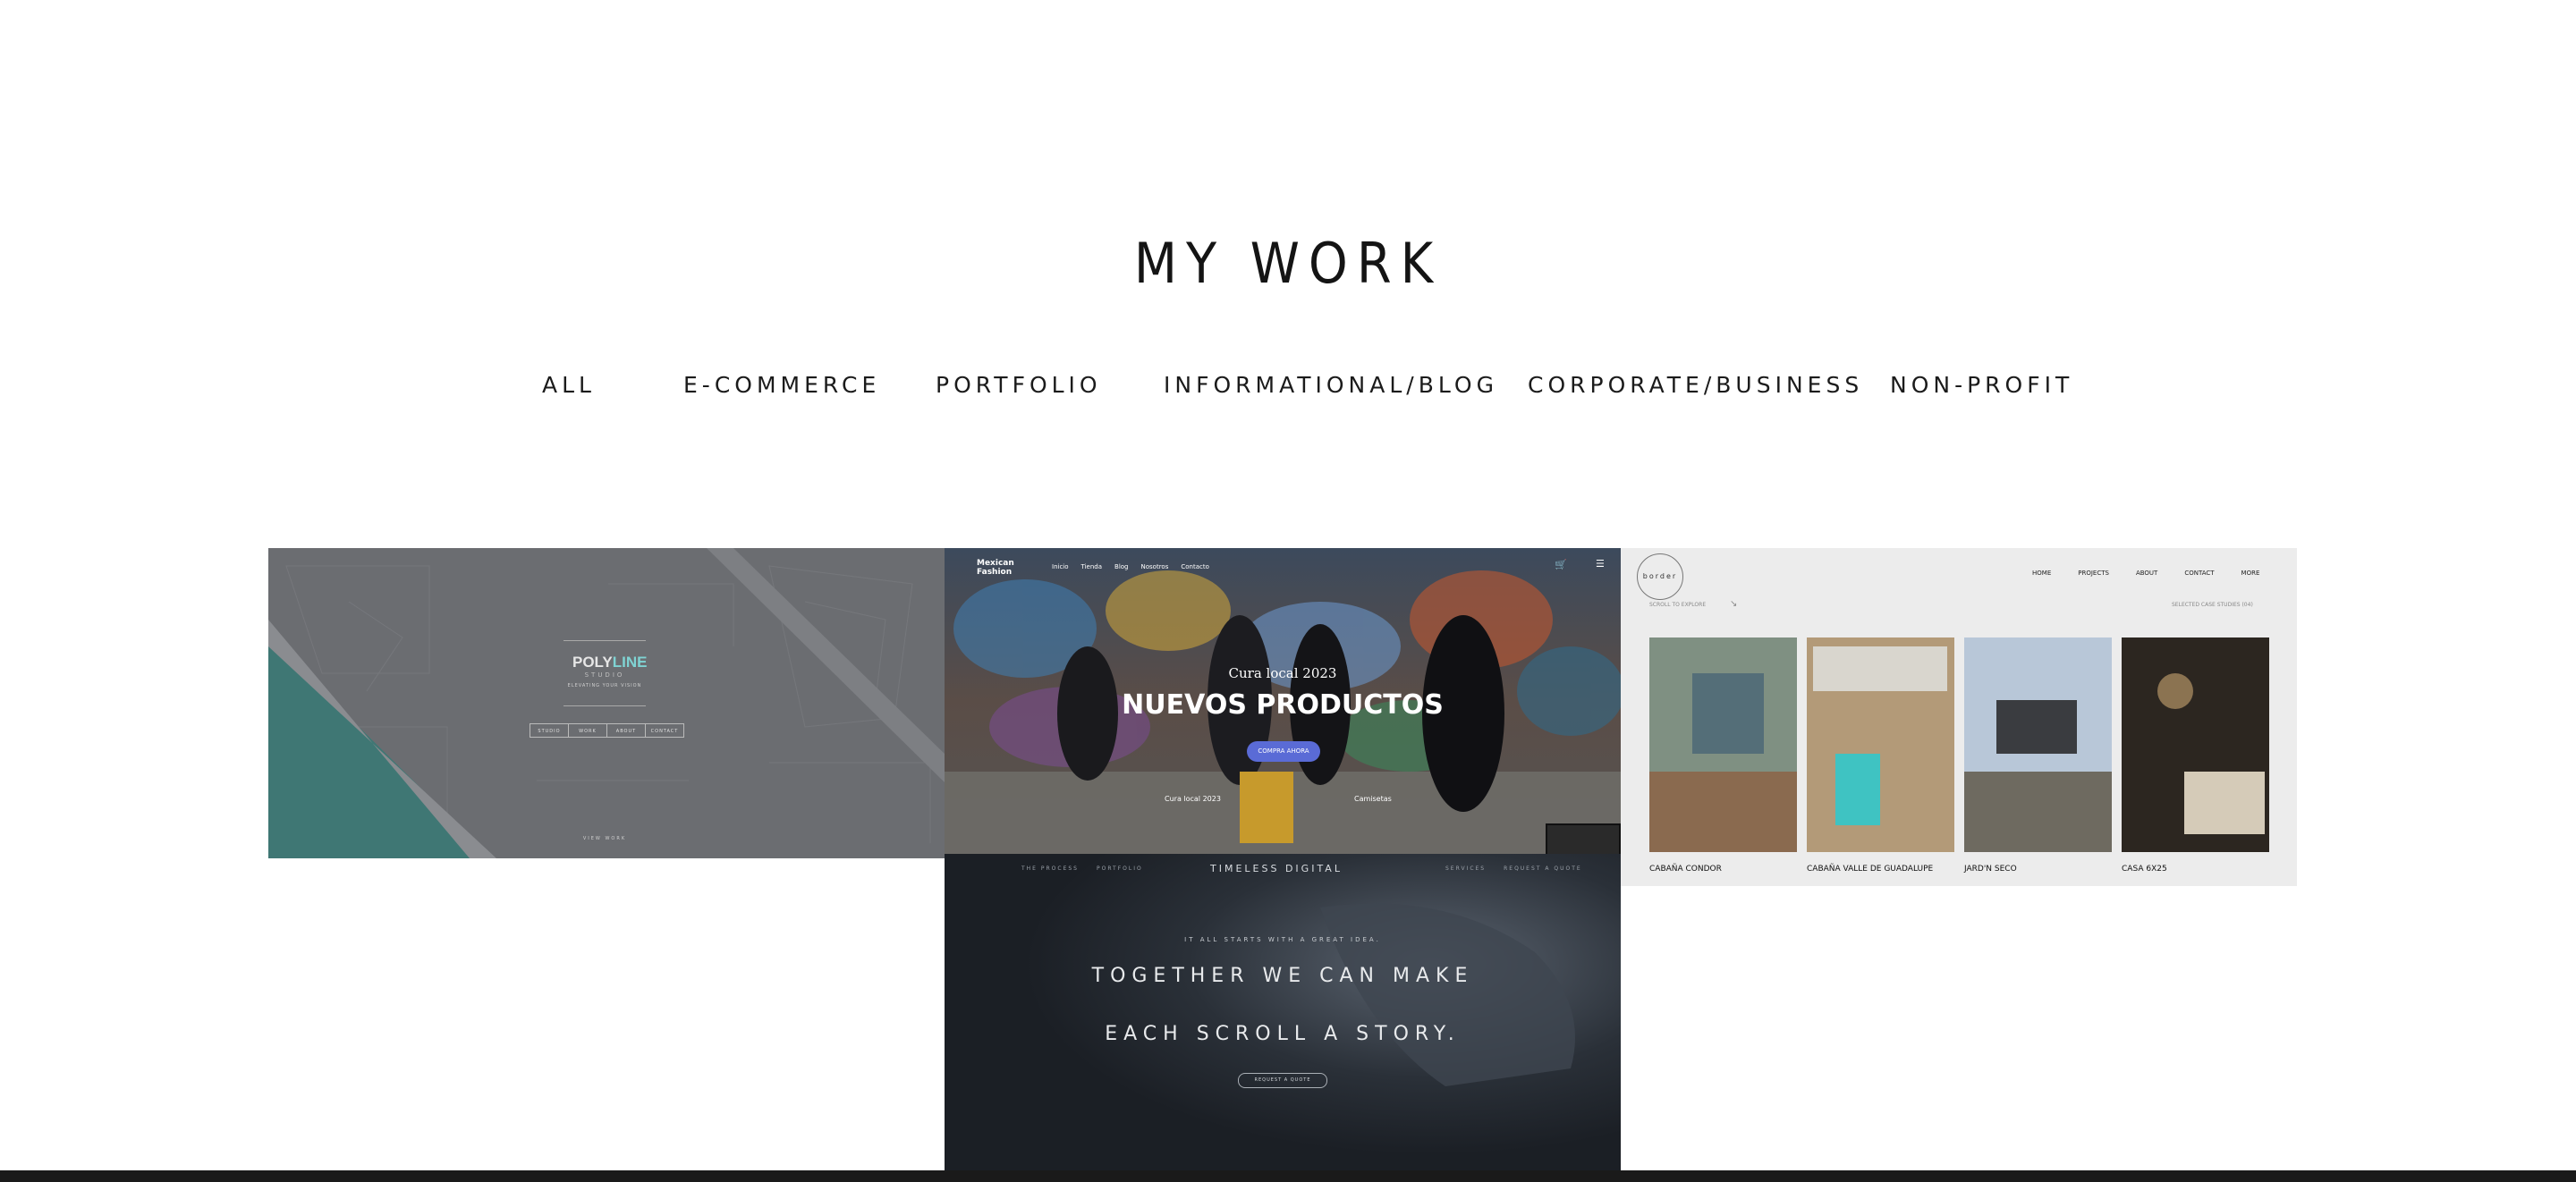 The height and width of the screenshot is (1182, 2576). What do you see at coordinates (1019, 385) in the screenshot?
I see `filter-portfolio: PORTFOLIO` at bounding box center [1019, 385].